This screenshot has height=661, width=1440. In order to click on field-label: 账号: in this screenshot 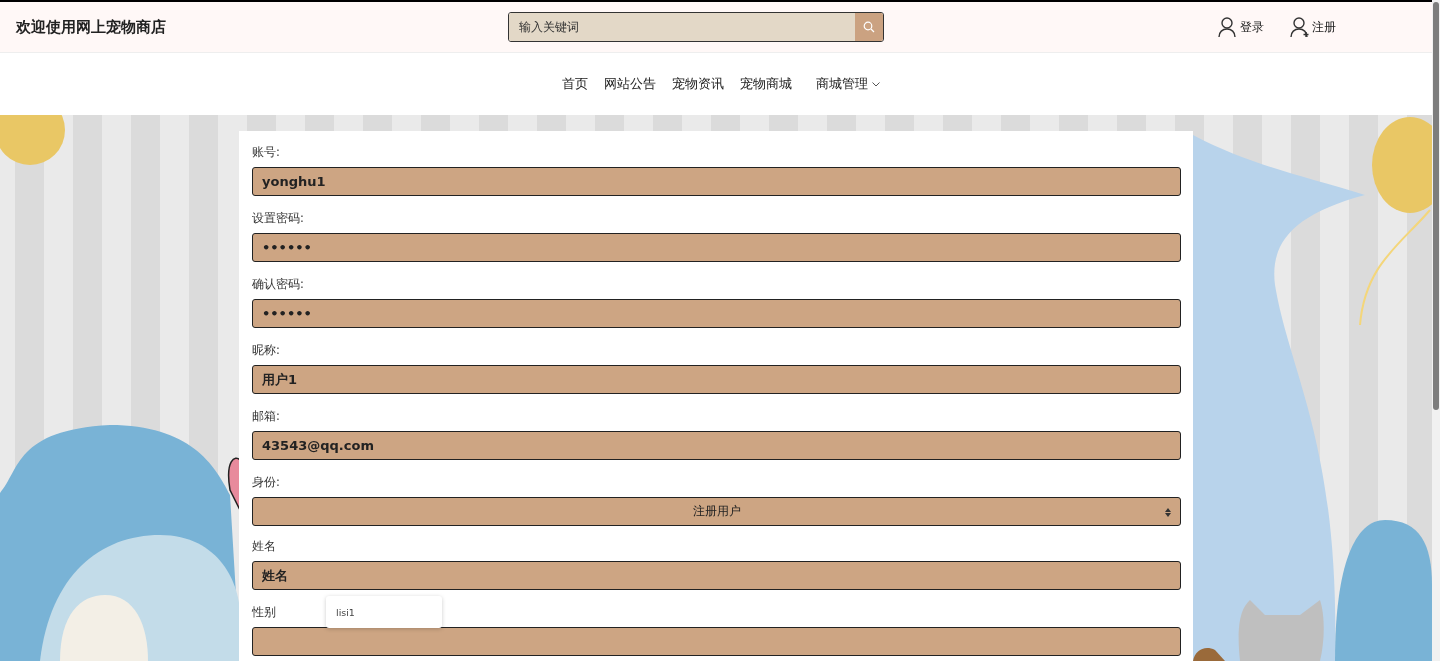, I will do `click(266, 152)`.